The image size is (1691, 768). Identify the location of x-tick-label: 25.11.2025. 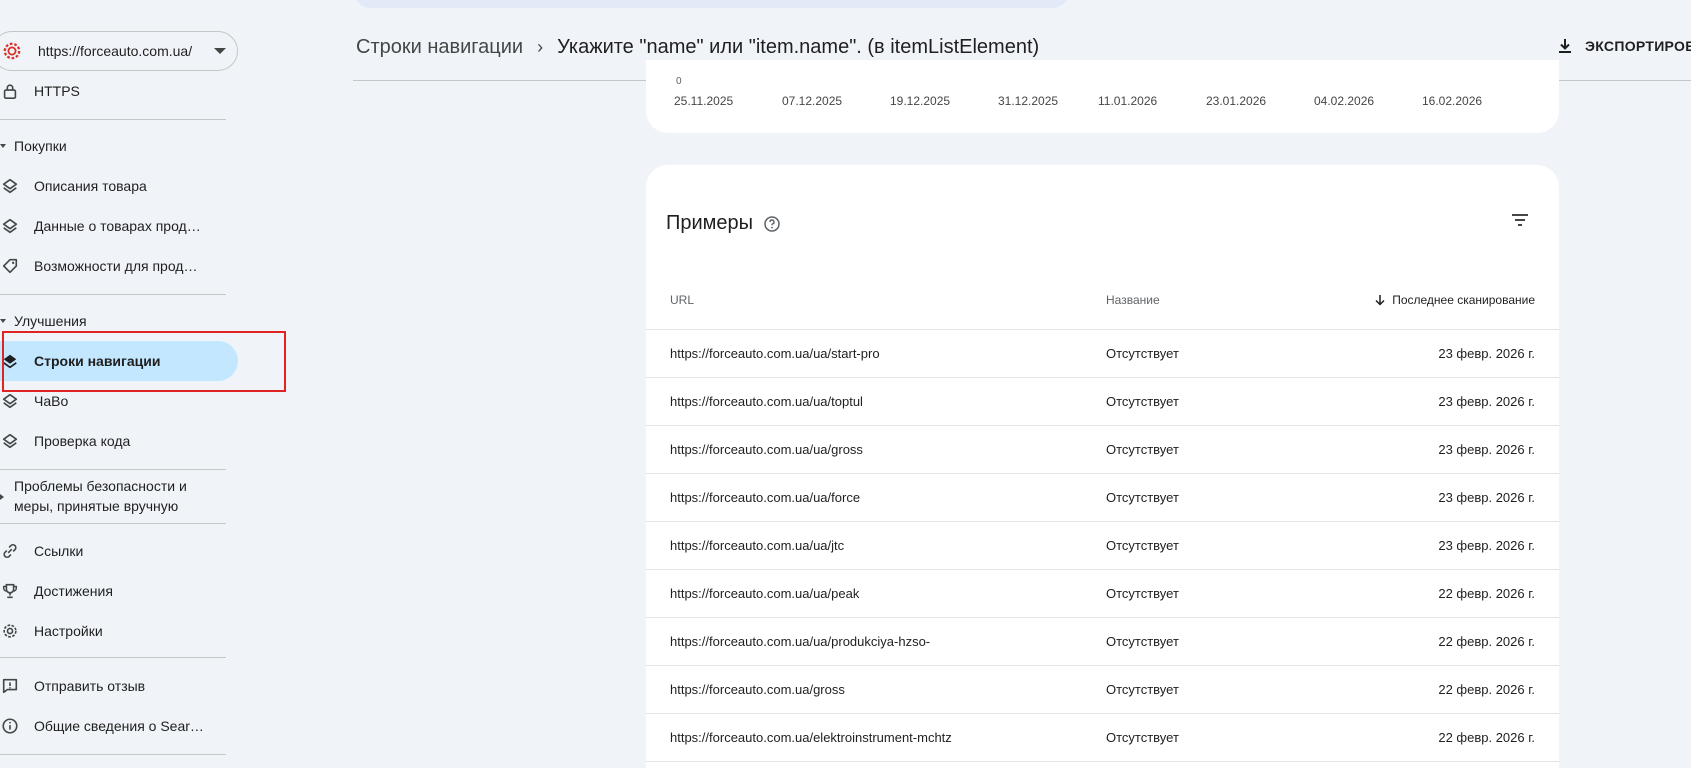
(704, 101).